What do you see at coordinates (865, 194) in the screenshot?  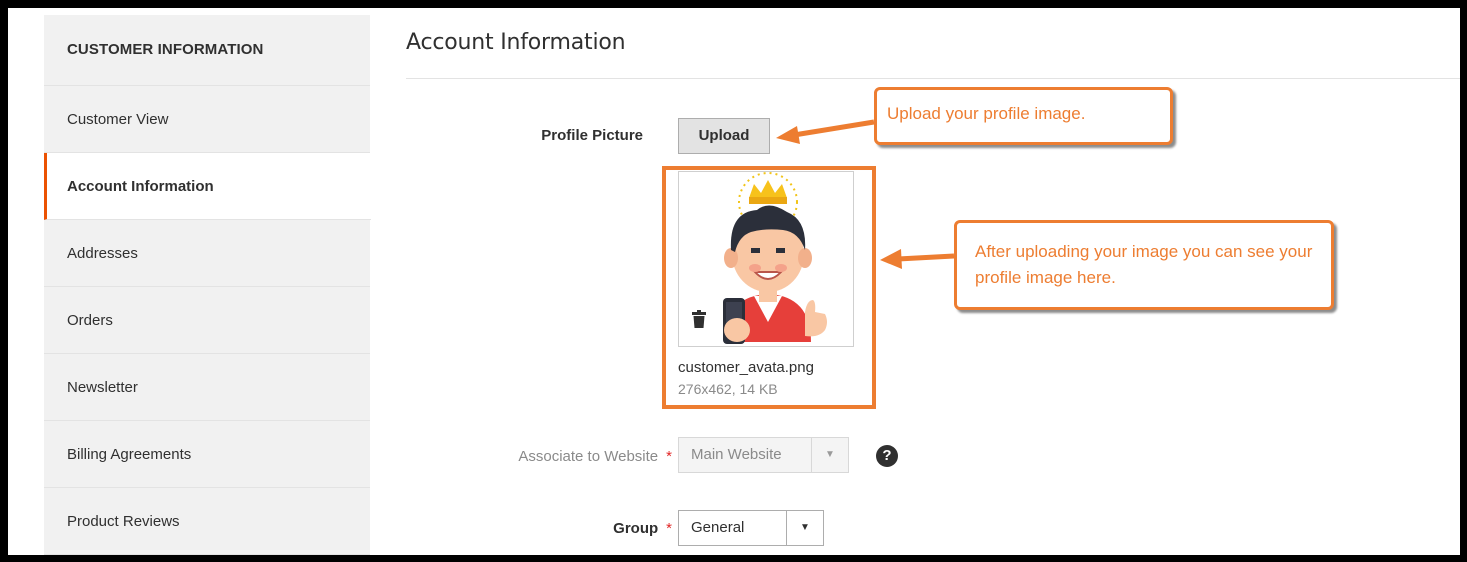 I see `callout-arrows` at bounding box center [865, 194].